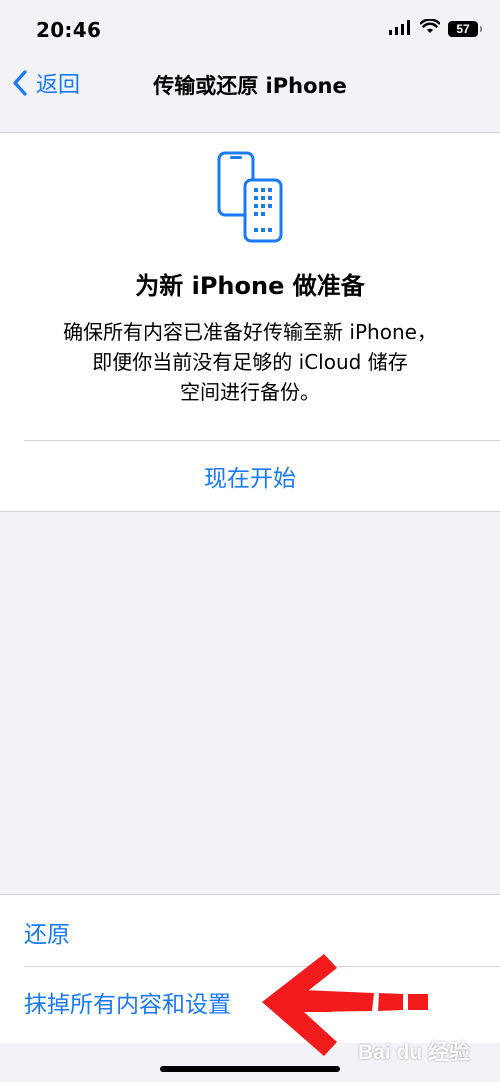 Image resolution: width=500 pixels, height=1082 pixels. Describe the element at coordinates (250, 332) in the screenshot. I see `description-line: 确保所有内容已准备好传输至新 iPhone，` at that location.